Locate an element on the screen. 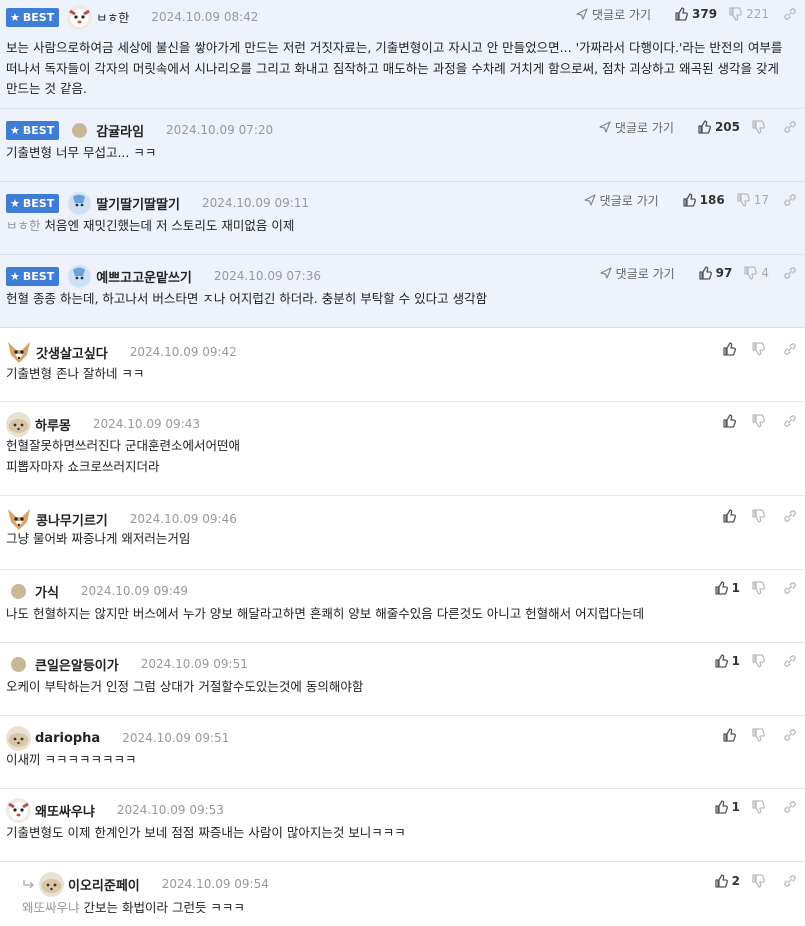  comment-date: 2024.10.09 08:42 is located at coordinates (205, 17).